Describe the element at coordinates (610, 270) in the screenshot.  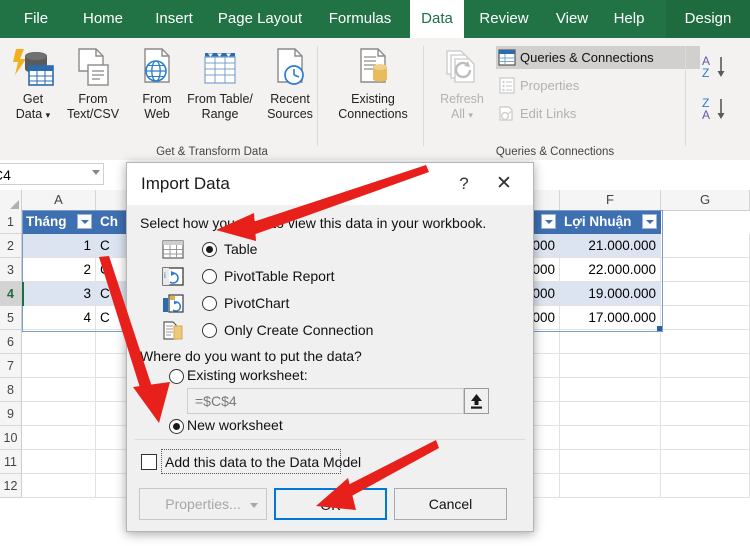
I see `cell-f3: 22.000.000` at that location.